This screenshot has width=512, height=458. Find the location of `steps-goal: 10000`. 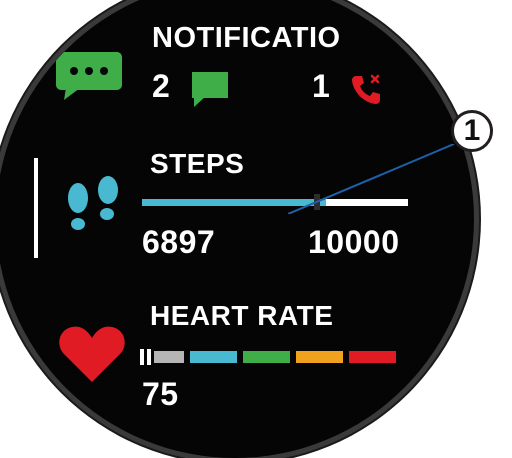

steps-goal: 10000 is located at coordinates (354, 242).